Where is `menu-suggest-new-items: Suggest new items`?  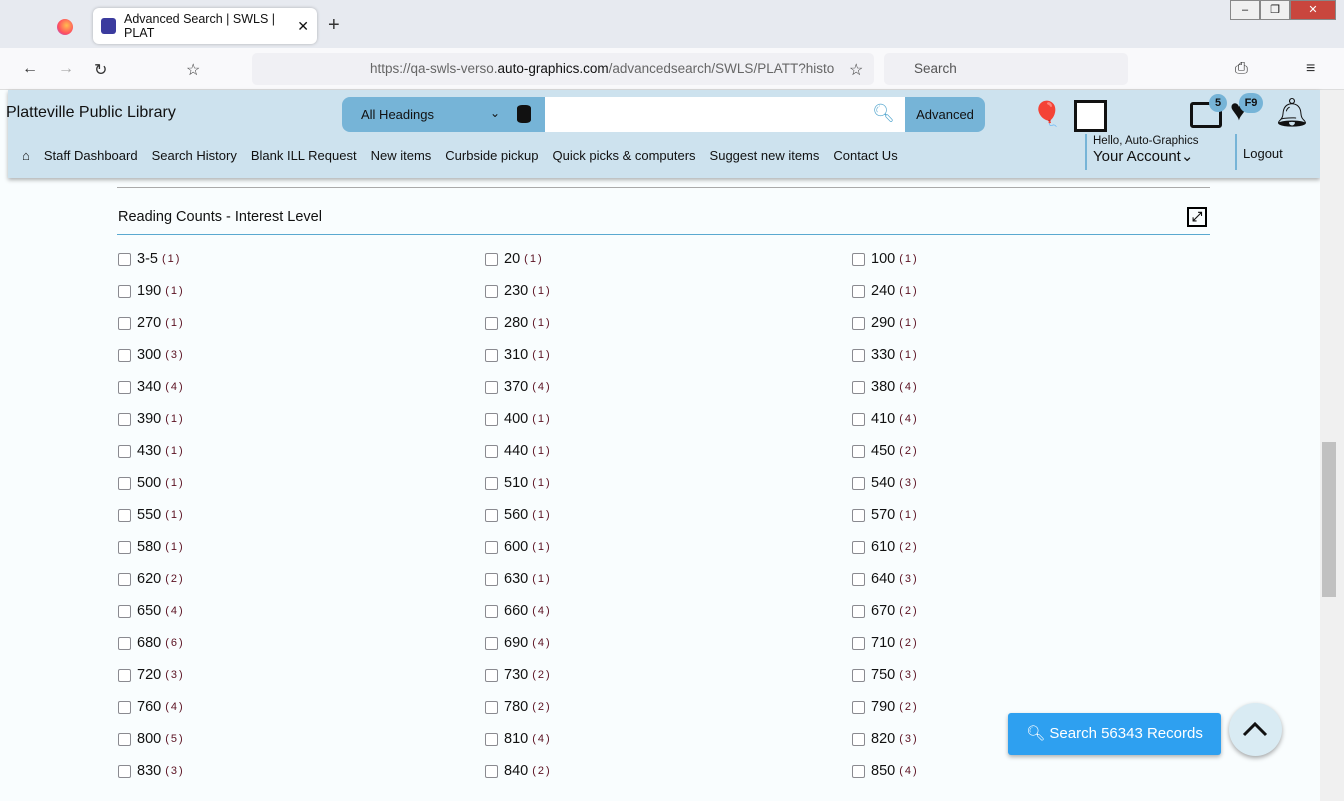
menu-suggest-new-items: Suggest new items is located at coordinates (765, 155).